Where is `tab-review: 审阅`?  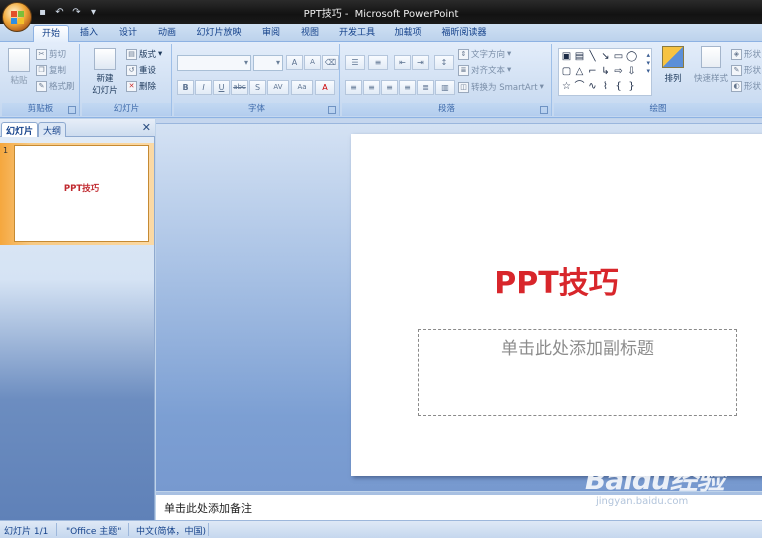 tab-review: 审阅 is located at coordinates (271, 33).